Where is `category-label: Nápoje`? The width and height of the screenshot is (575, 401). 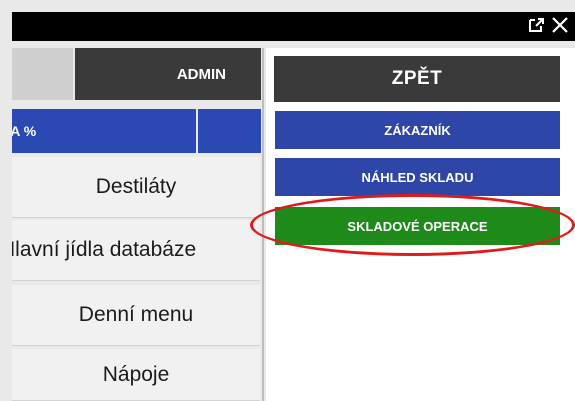 category-label: Nápoje is located at coordinates (136, 374).